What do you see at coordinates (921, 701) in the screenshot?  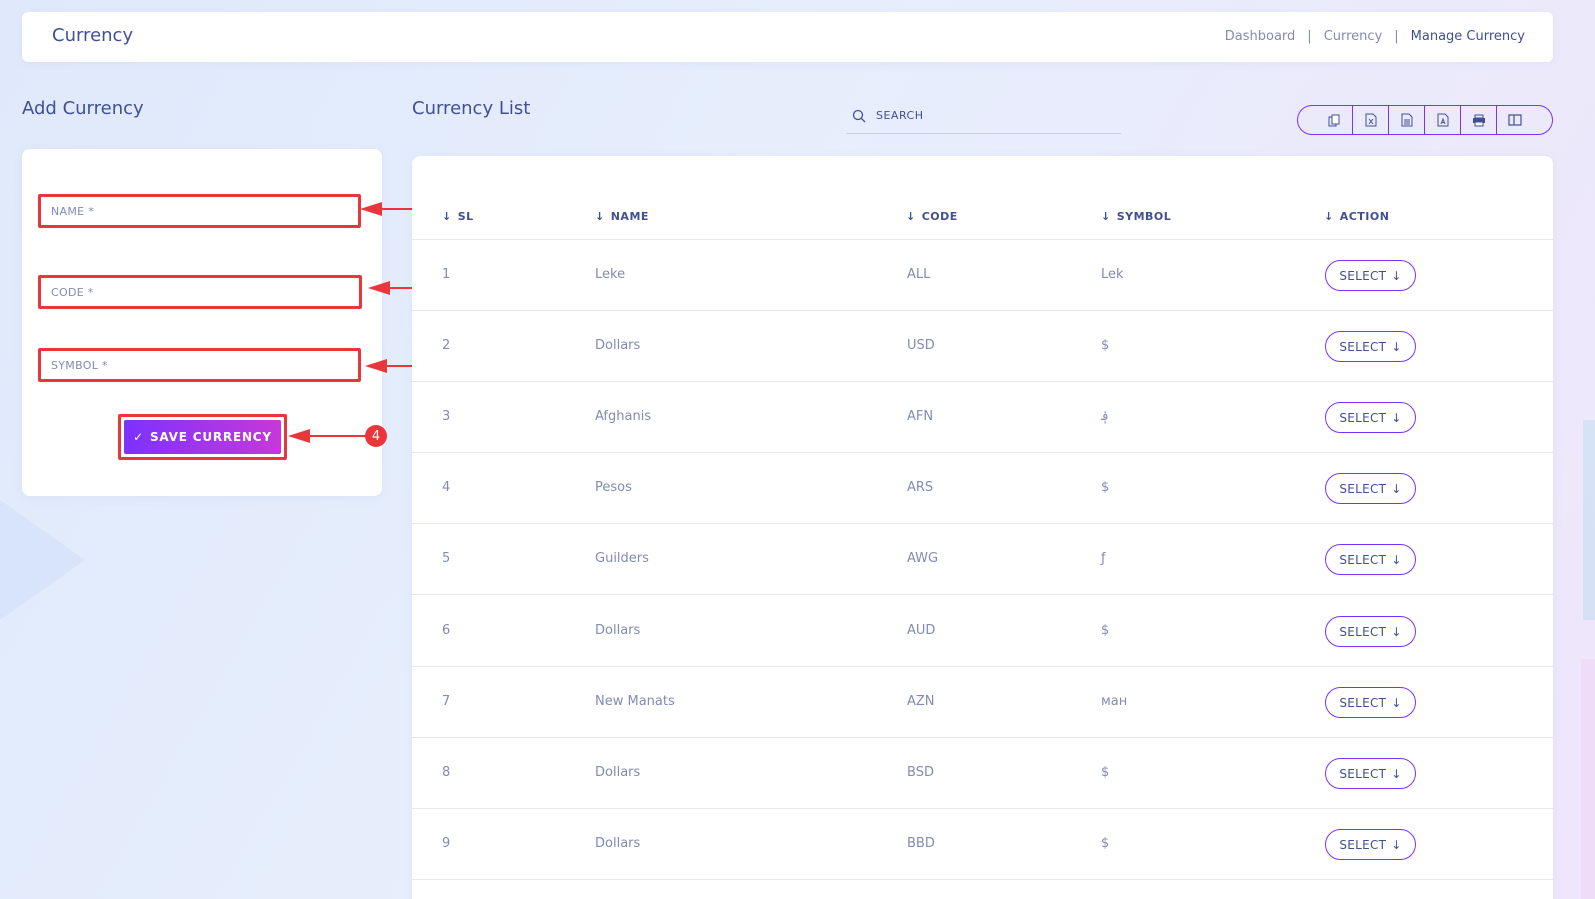 I see `cell-code: AZN` at bounding box center [921, 701].